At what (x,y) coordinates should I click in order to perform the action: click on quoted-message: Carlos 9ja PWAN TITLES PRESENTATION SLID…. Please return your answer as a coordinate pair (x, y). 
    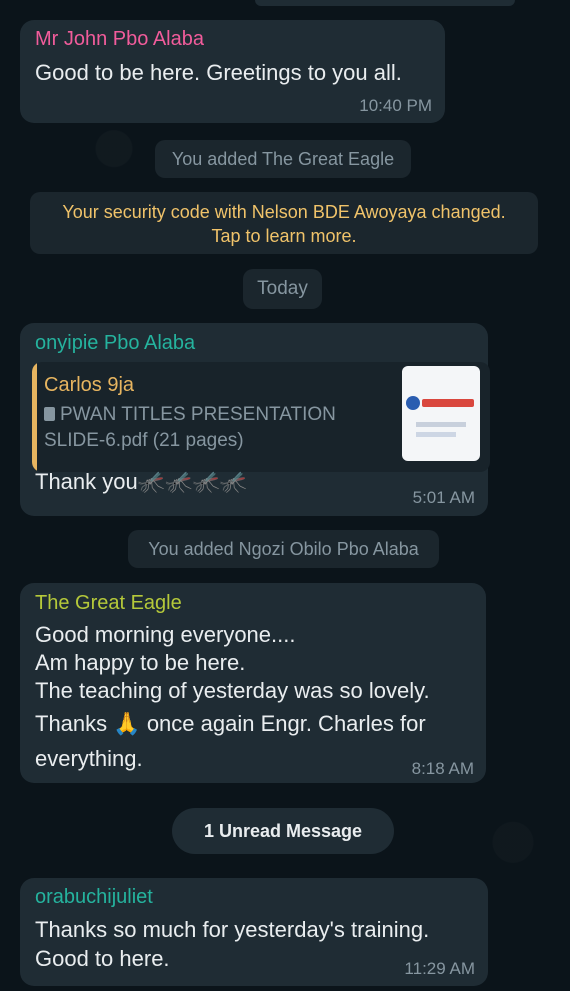
    Looking at the image, I should click on (261, 417).